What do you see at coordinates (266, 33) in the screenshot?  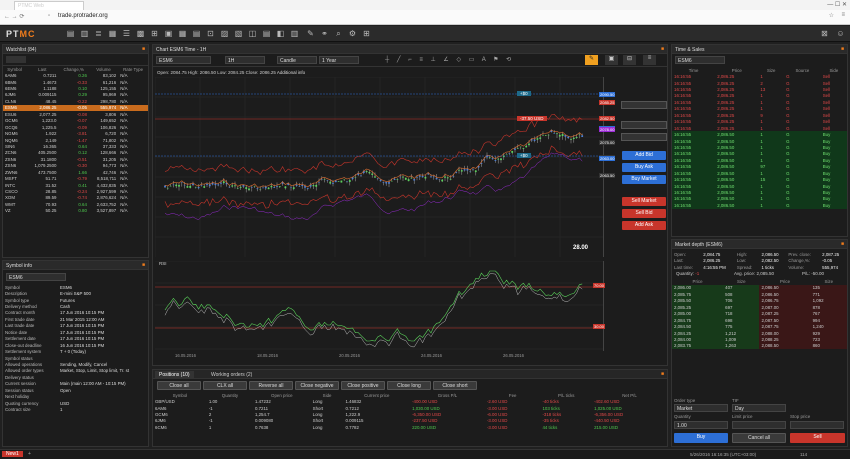 I see `history-icon: ▤` at bounding box center [266, 33].